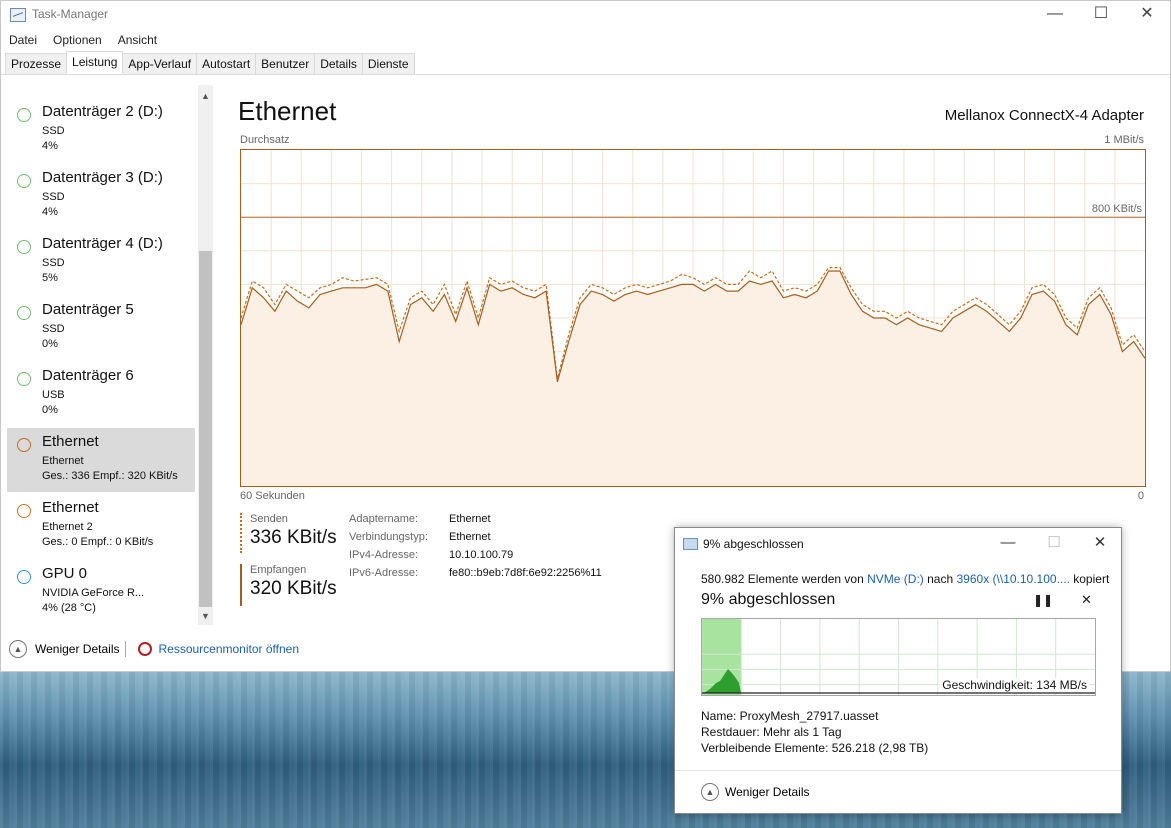 The width and height of the screenshot is (1171, 828). I want to click on property-row: Adaptername: Ethernet, so click(475, 522).